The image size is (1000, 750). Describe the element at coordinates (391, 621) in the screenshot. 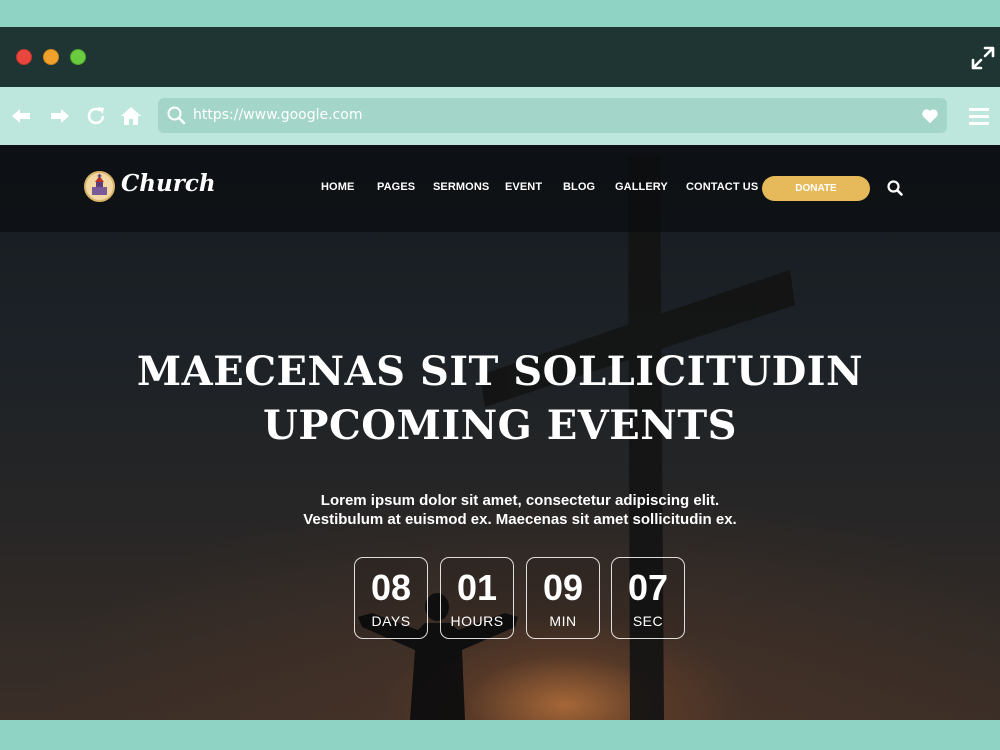

I see `countdown-days-label: DAYS` at that location.